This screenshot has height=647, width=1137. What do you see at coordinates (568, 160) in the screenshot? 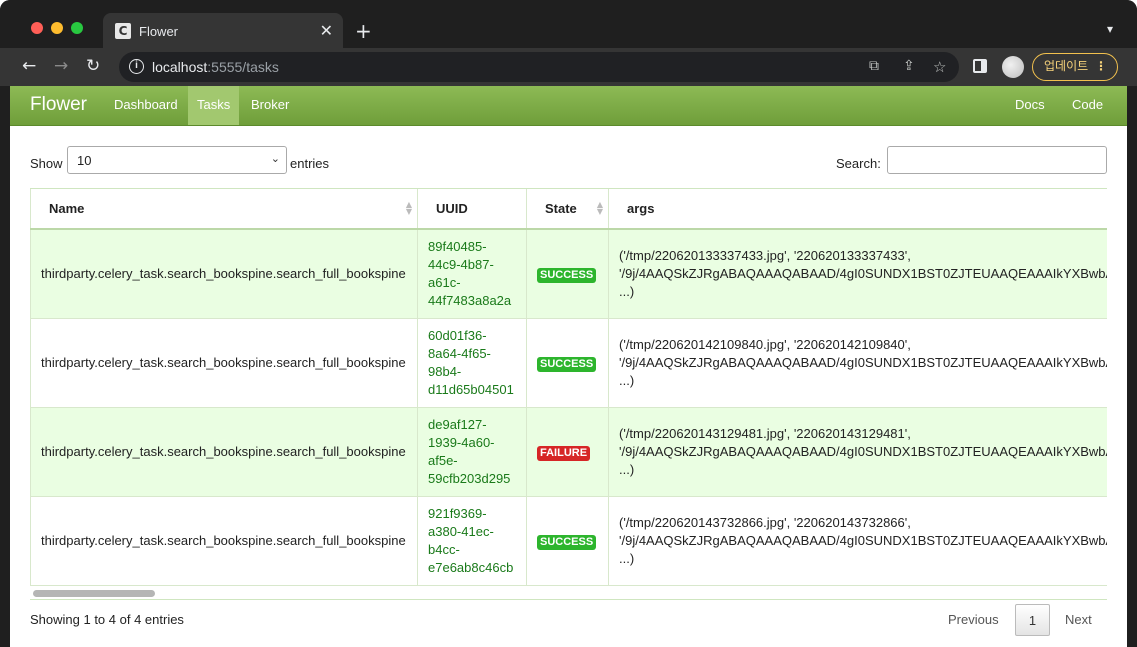
I see `table-controls: Show 10 ⌄ entries Search:` at bounding box center [568, 160].